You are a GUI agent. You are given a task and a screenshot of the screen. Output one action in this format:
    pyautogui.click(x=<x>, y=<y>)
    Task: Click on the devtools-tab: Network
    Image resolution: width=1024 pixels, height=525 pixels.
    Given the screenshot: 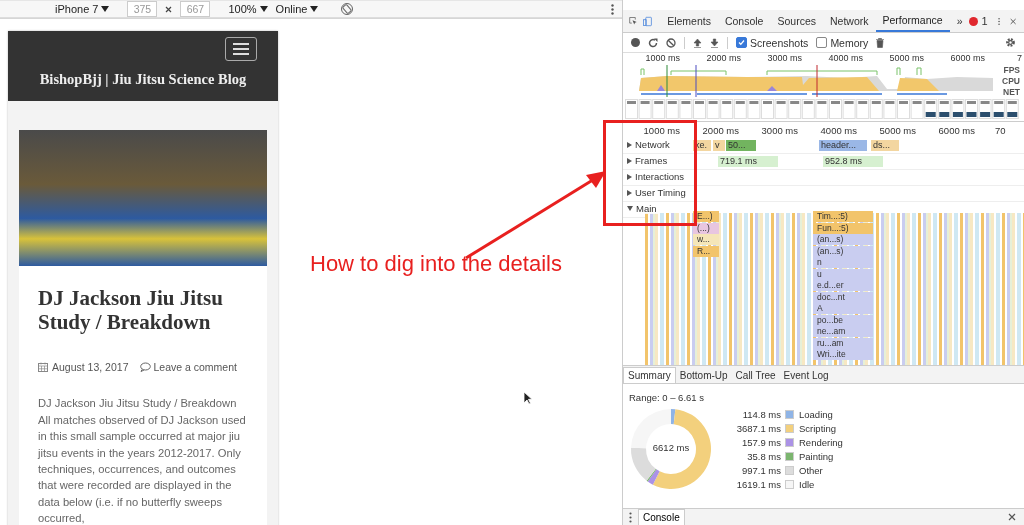 What is the action you would take?
    pyautogui.click(x=849, y=21)
    